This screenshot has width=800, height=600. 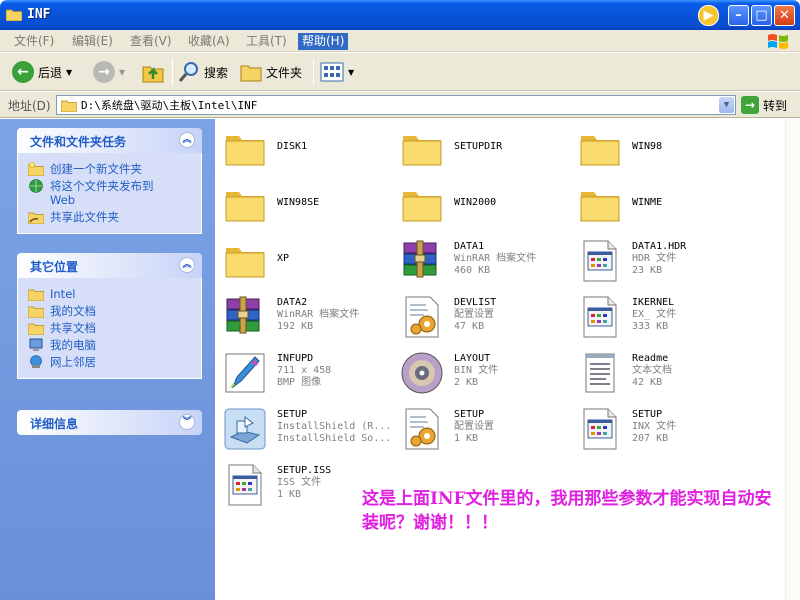 I want to click on file-type: INX 文件, so click(x=654, y=426).